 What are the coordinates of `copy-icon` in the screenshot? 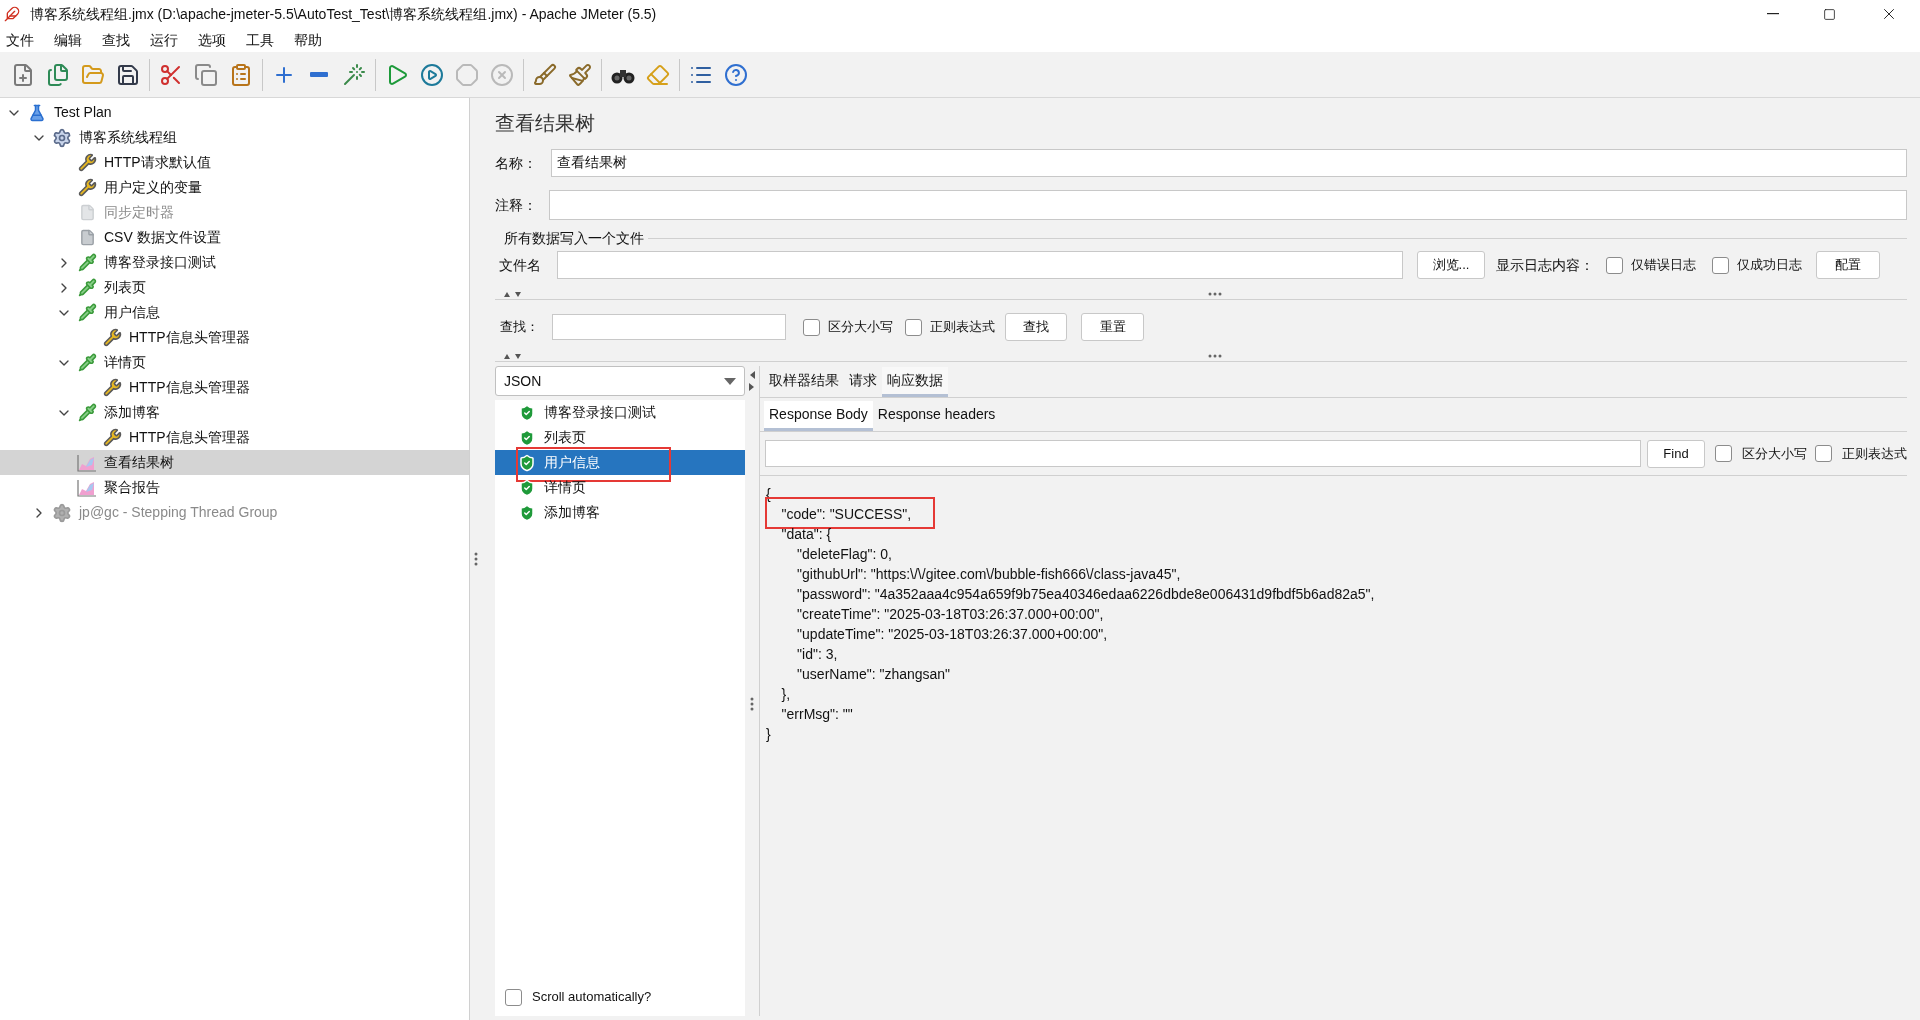 It's located at (206, 74).